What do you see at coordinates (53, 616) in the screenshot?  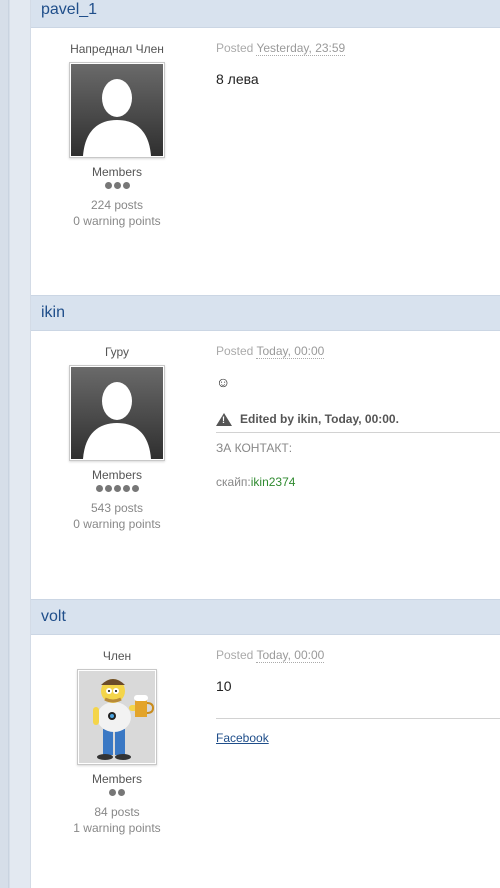 I see `author-name-link: volt` at bounding box center [53, 616].